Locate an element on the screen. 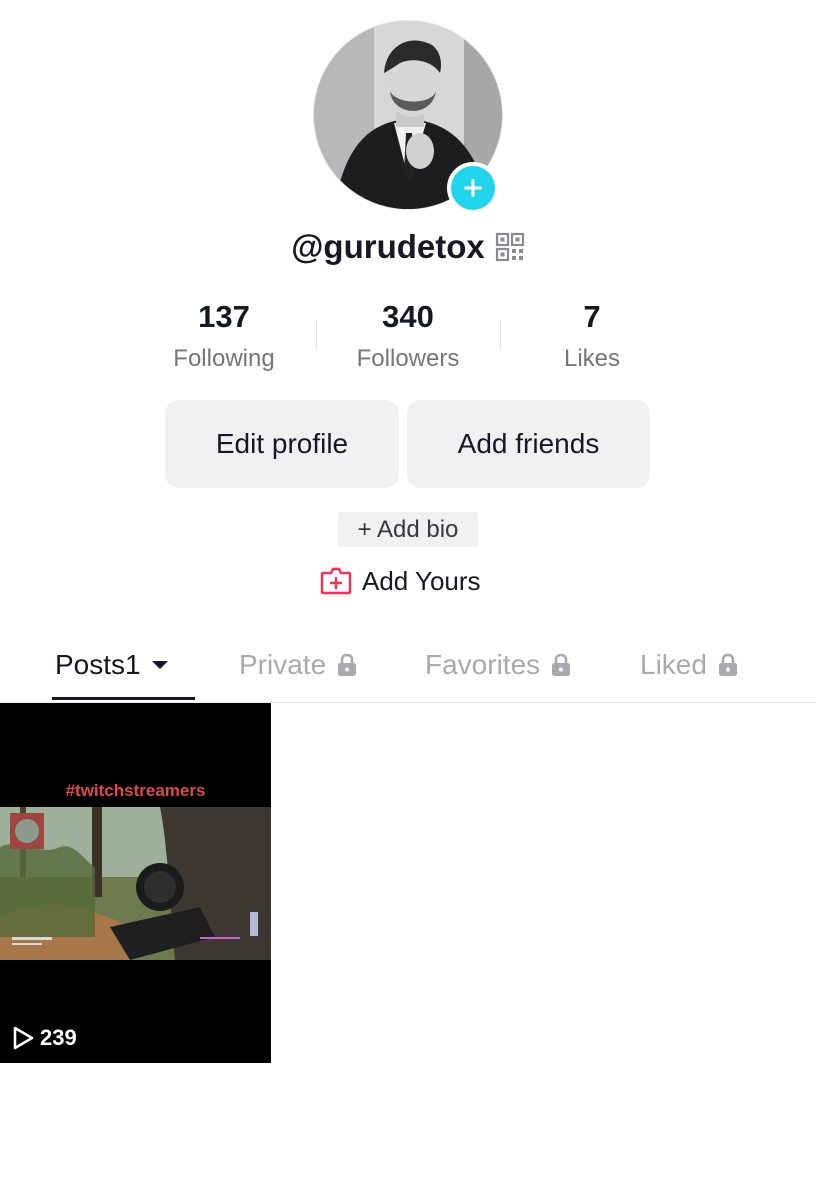 This screenshot has height=1200, width=816. tab-label: Favorites is located at coordinates (483, 664).